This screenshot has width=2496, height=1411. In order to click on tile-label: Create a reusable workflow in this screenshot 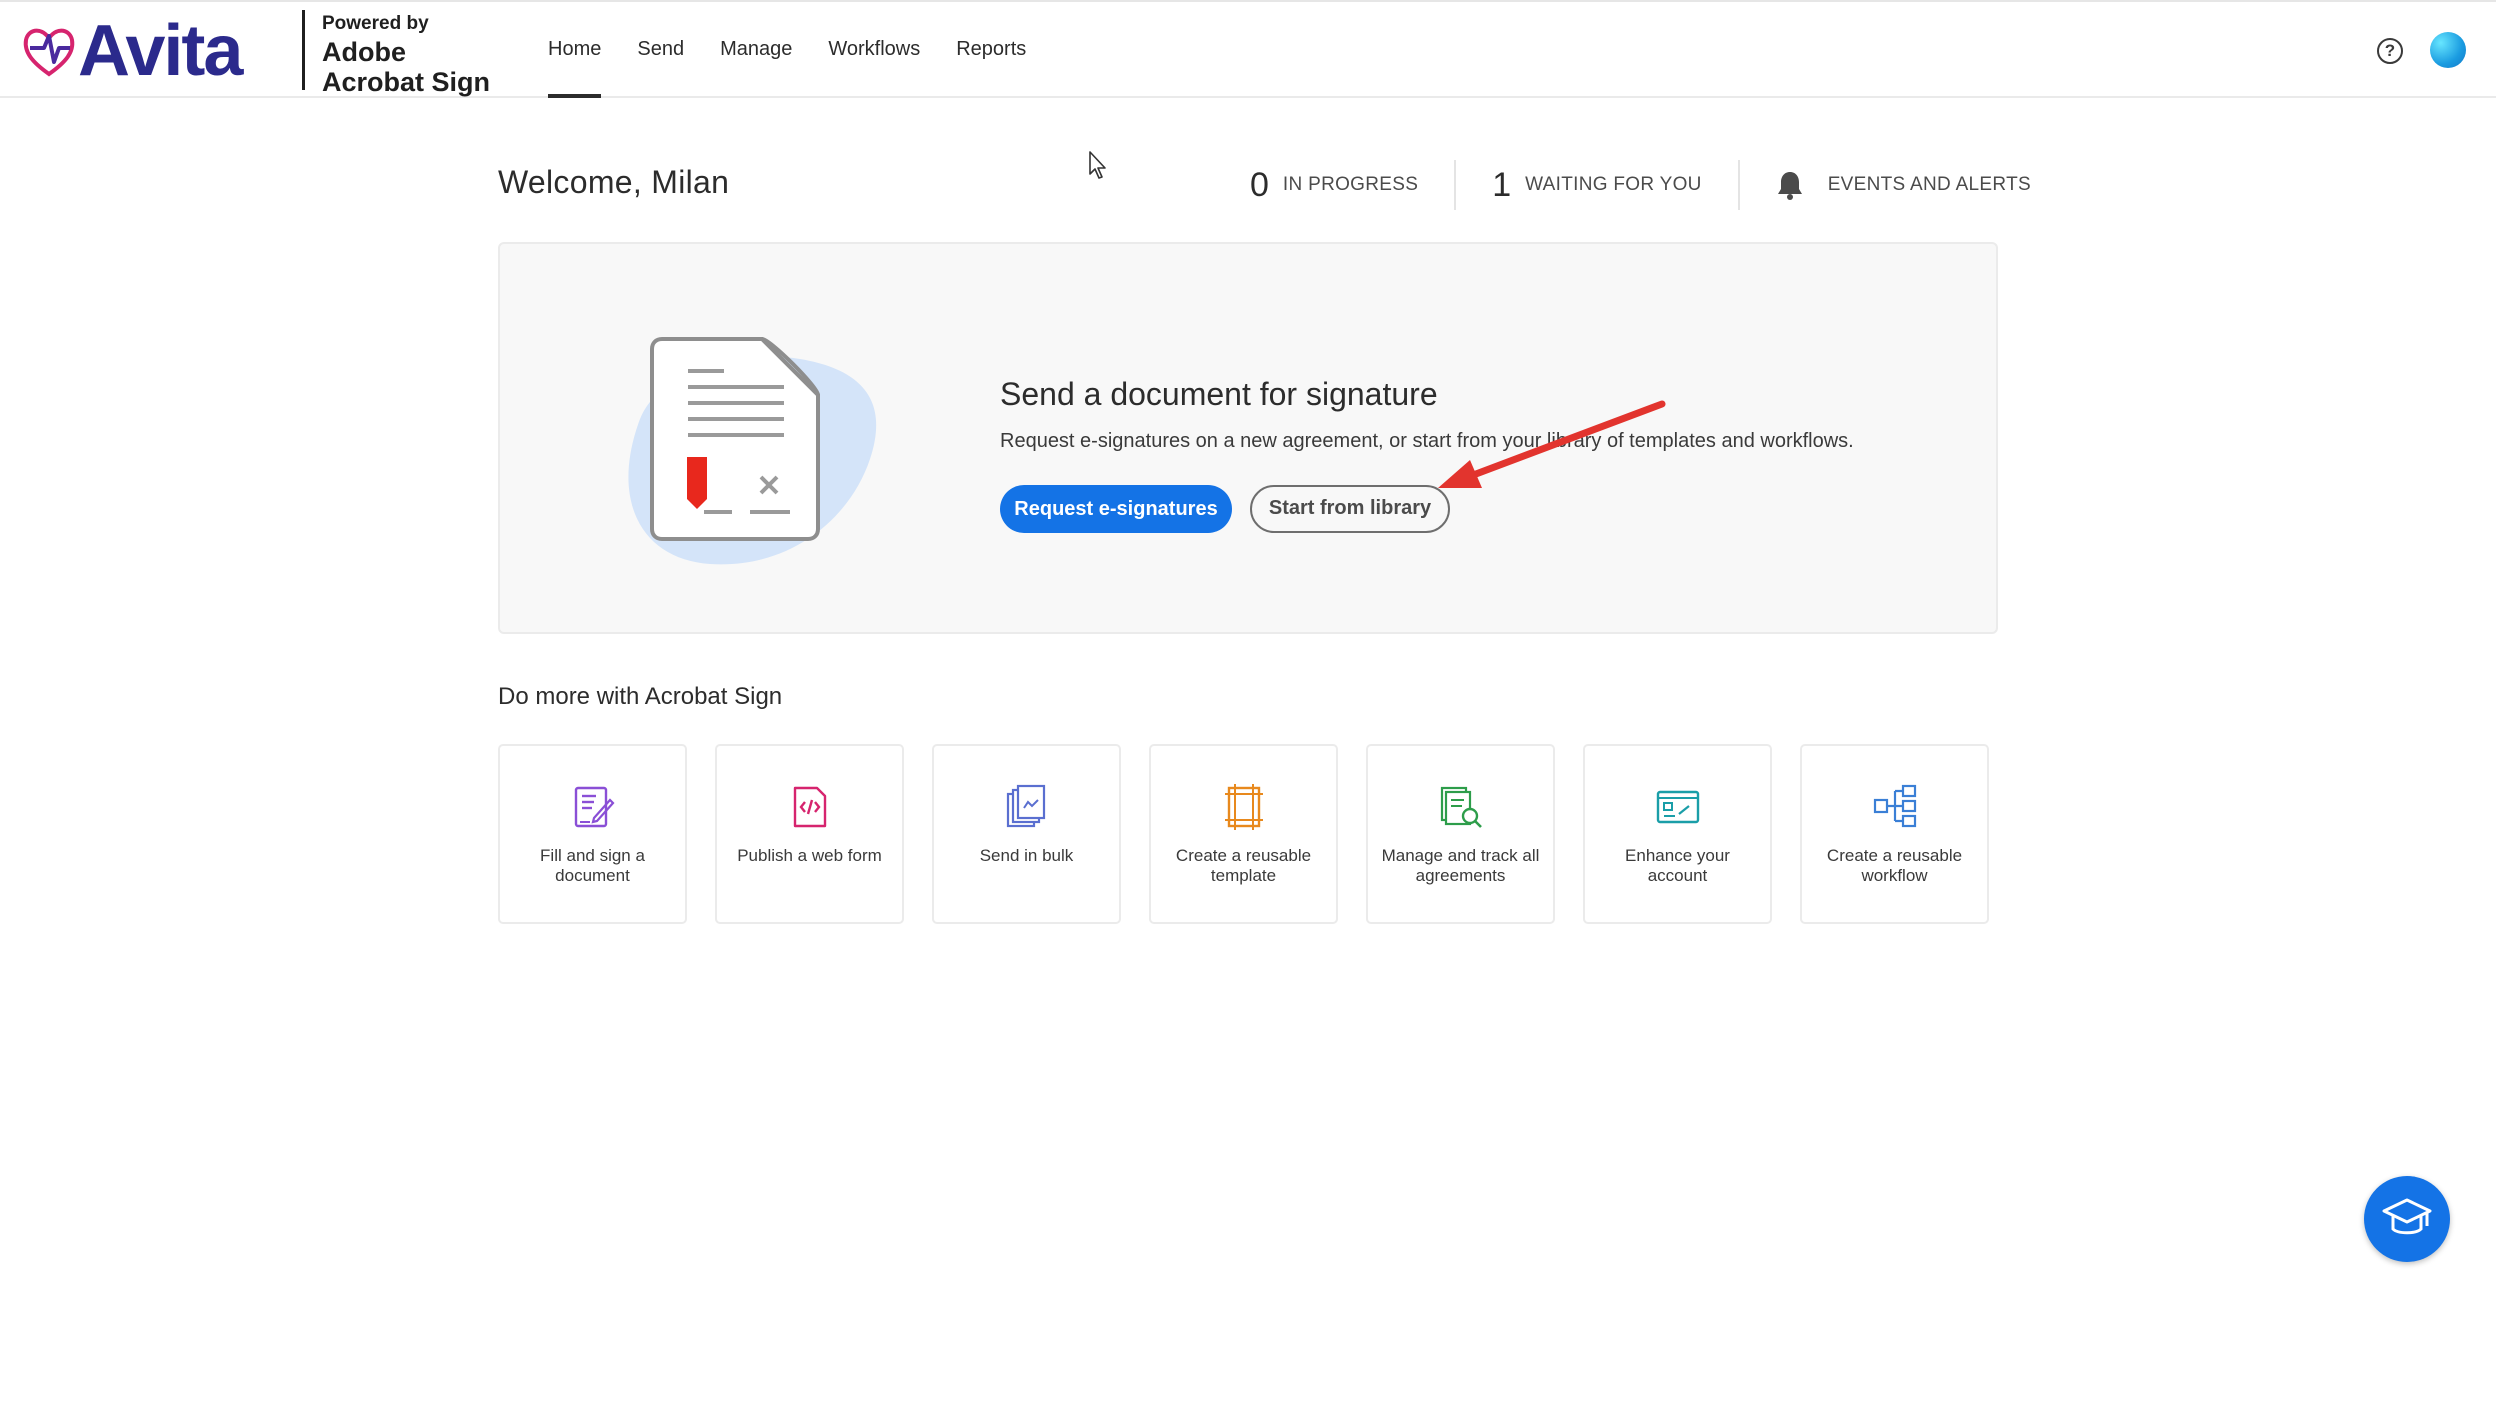, I will do `click(1894, 866)`.